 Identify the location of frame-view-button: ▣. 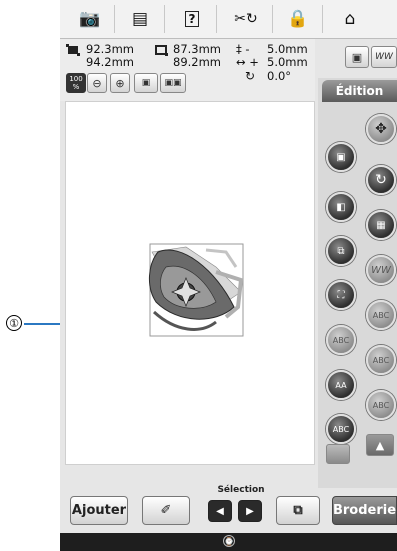
(146, 83).